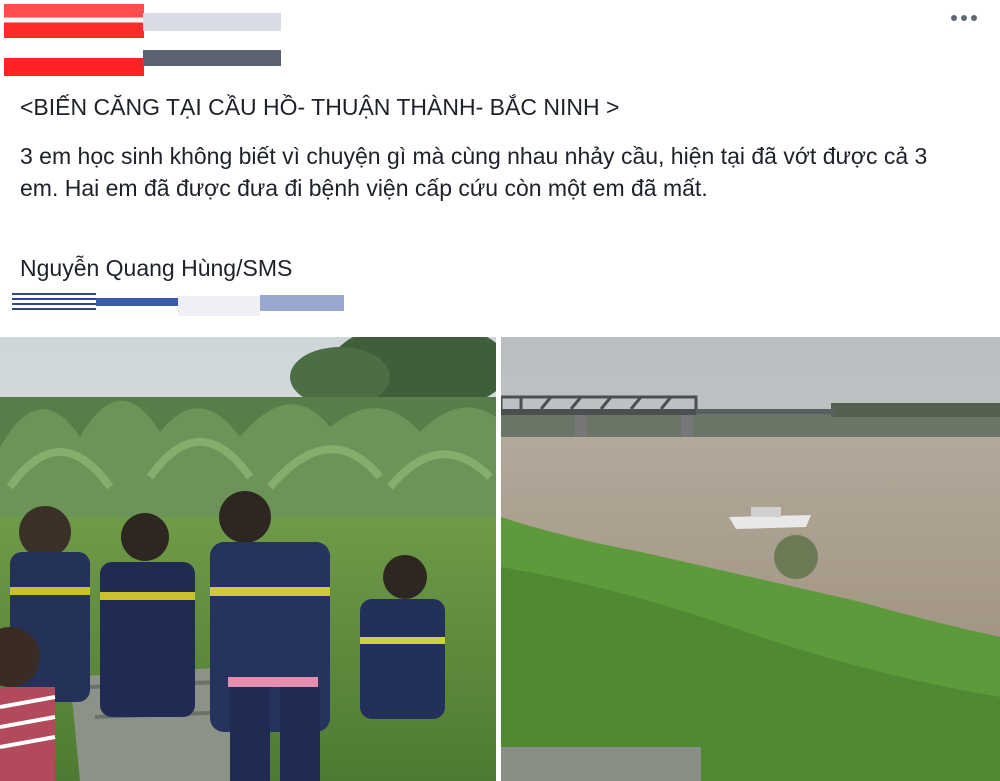 Image resolution: width=1000 pixels, height=781 pixels. Describe the element at coordinates (156, 268) in the screenshot. I see `post-credit: Nguyễn Quang Hùng/SMS` at that location.